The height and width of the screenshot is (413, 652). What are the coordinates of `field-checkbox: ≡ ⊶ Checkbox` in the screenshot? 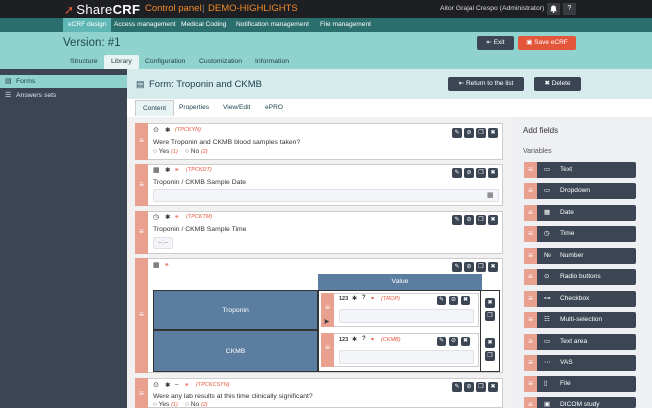 It's located at (580, 299).